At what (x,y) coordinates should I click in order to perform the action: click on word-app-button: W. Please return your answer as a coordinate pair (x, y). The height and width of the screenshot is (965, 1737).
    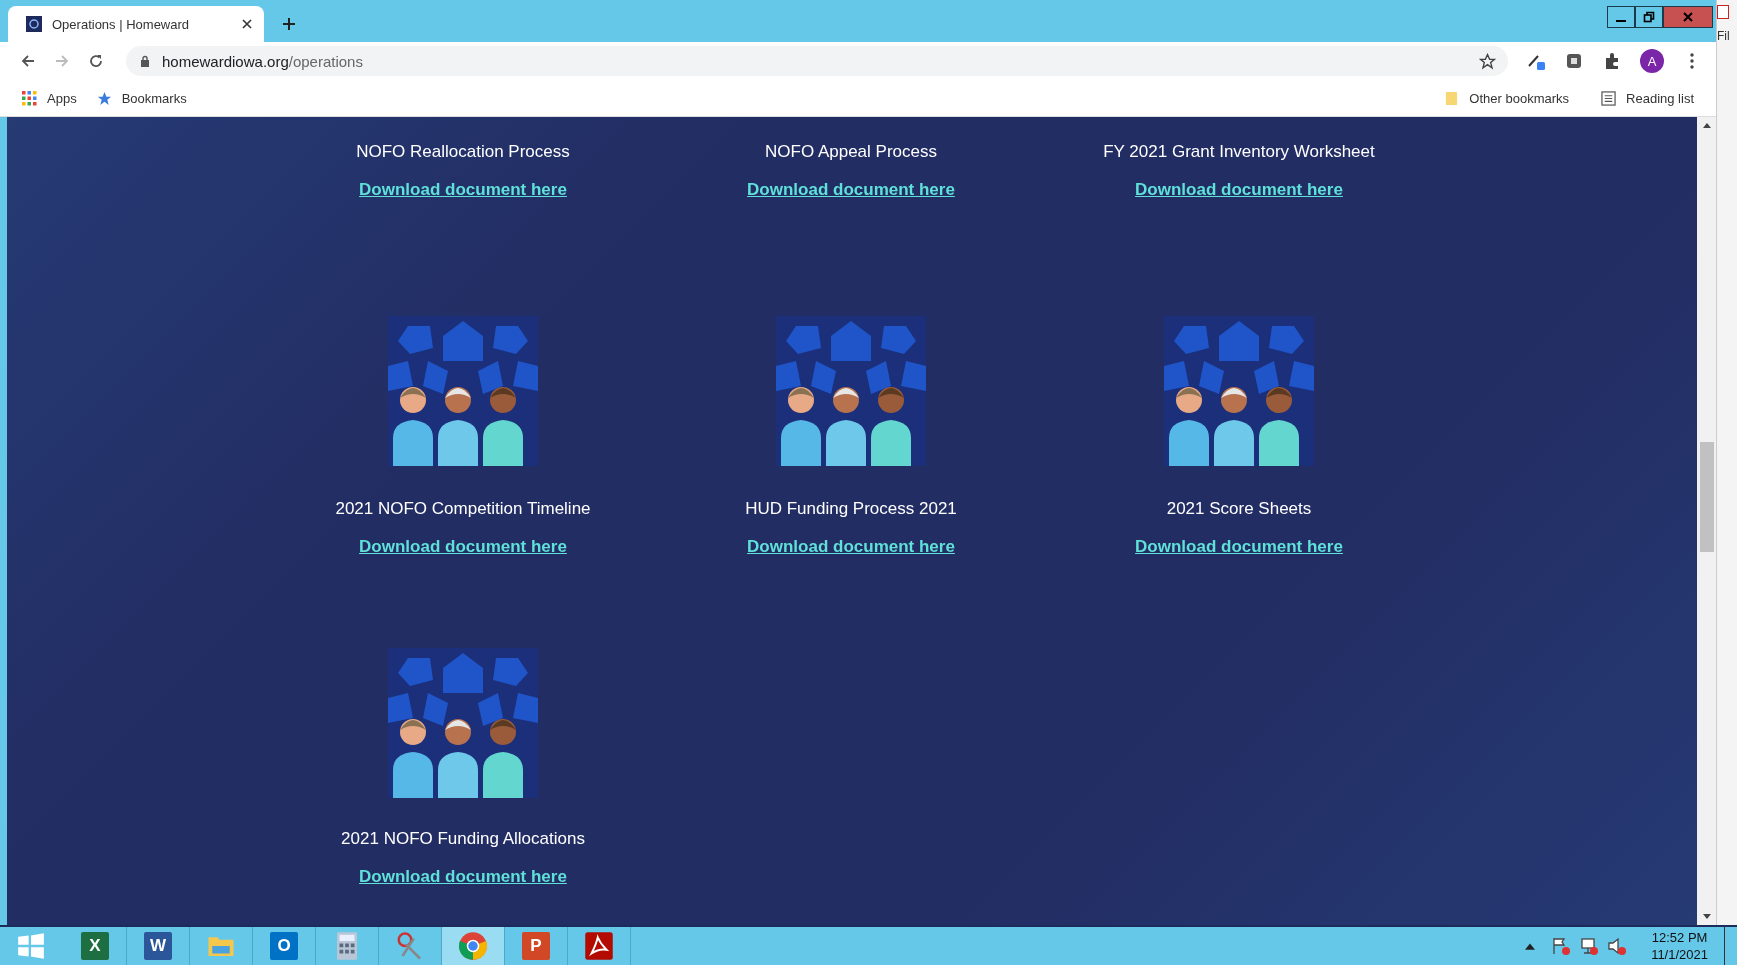
    Looking at the image, I should click on (158, 946).